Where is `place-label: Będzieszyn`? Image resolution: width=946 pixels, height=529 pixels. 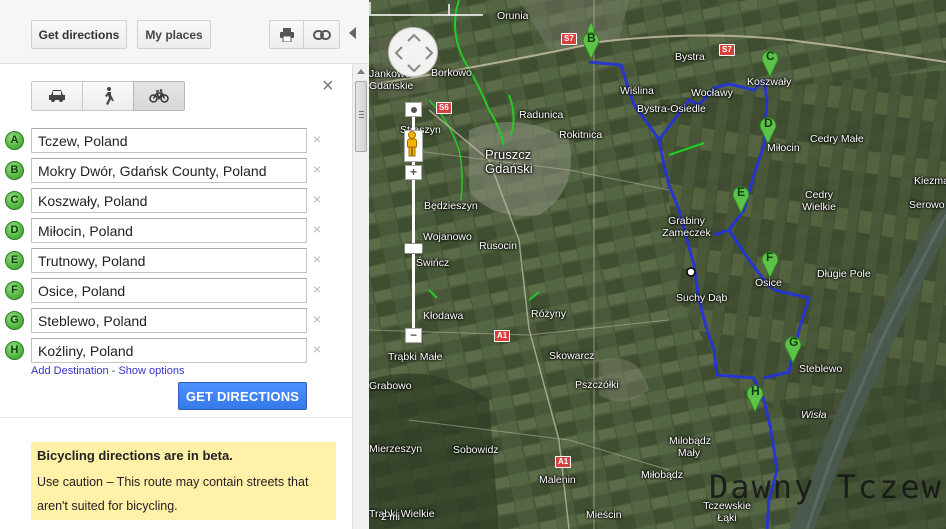
place-label: Będzieszyn is located at coordinates (451, 206).